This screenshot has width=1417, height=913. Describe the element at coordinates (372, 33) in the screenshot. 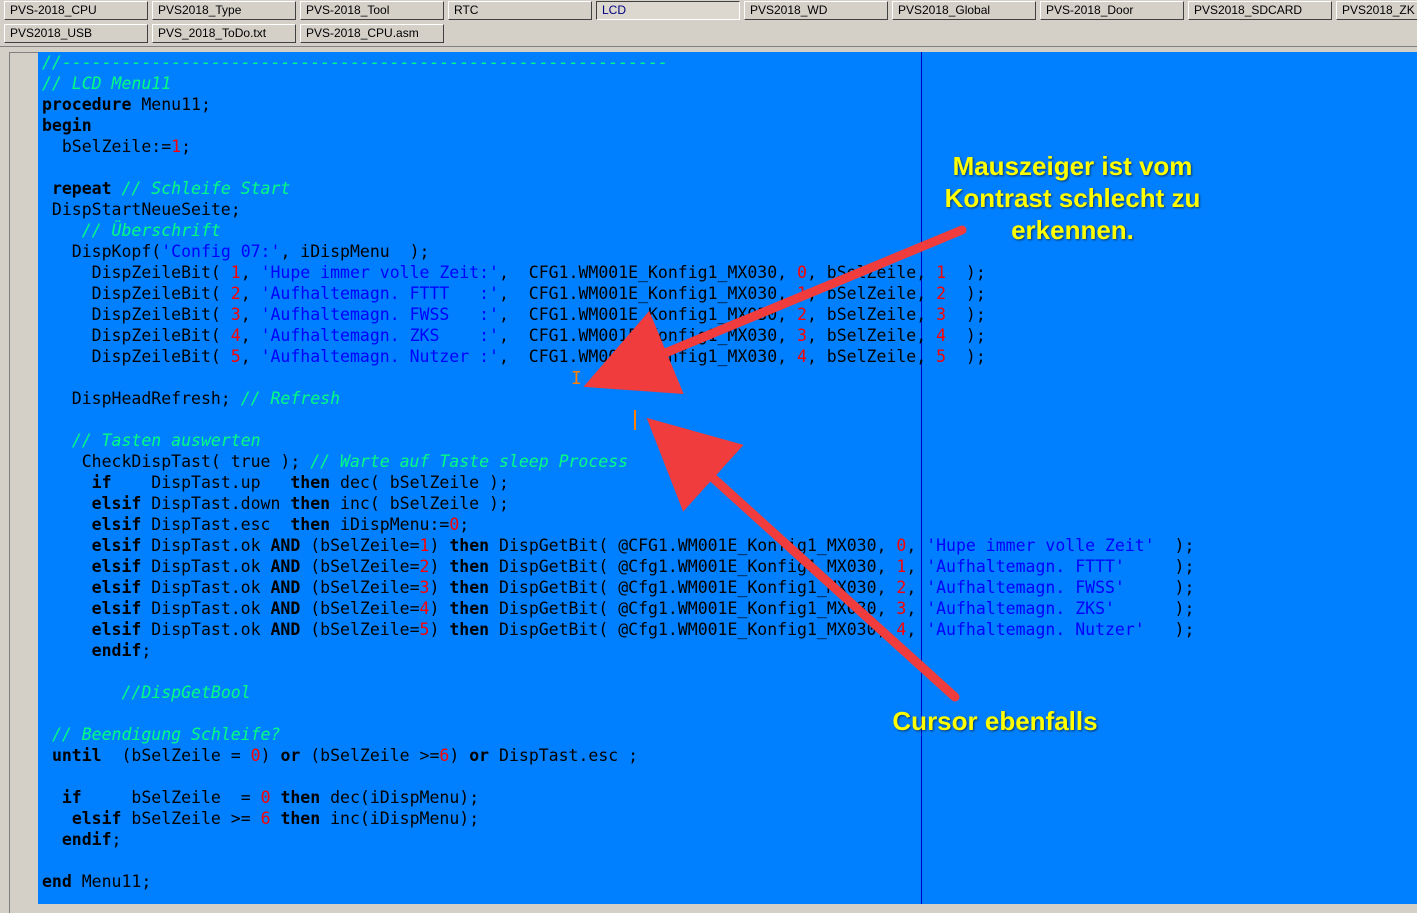

I see `tab-pvs-2018-cpu-asm: PVS-2018_CPU.asm` at that location.